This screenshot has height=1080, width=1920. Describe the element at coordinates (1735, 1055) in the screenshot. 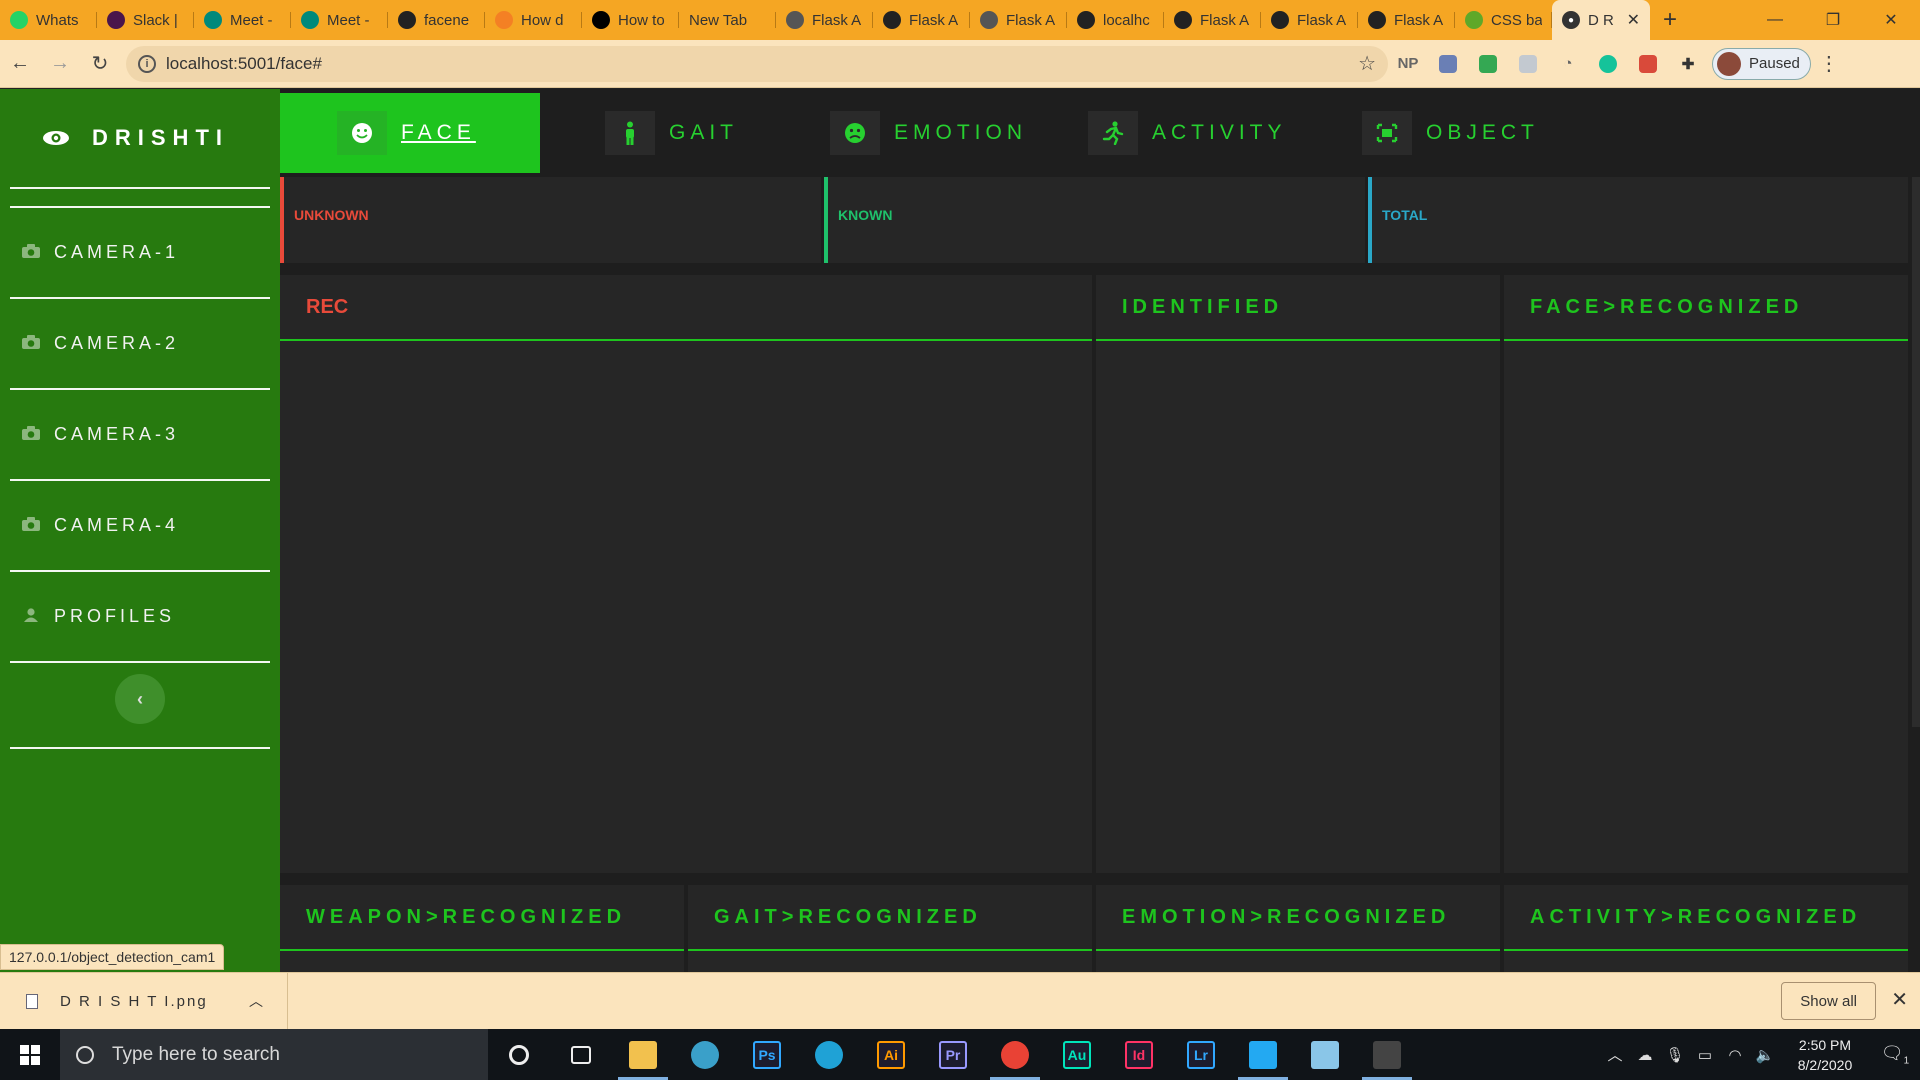

I see `wifi-icon: ◠` at that location.